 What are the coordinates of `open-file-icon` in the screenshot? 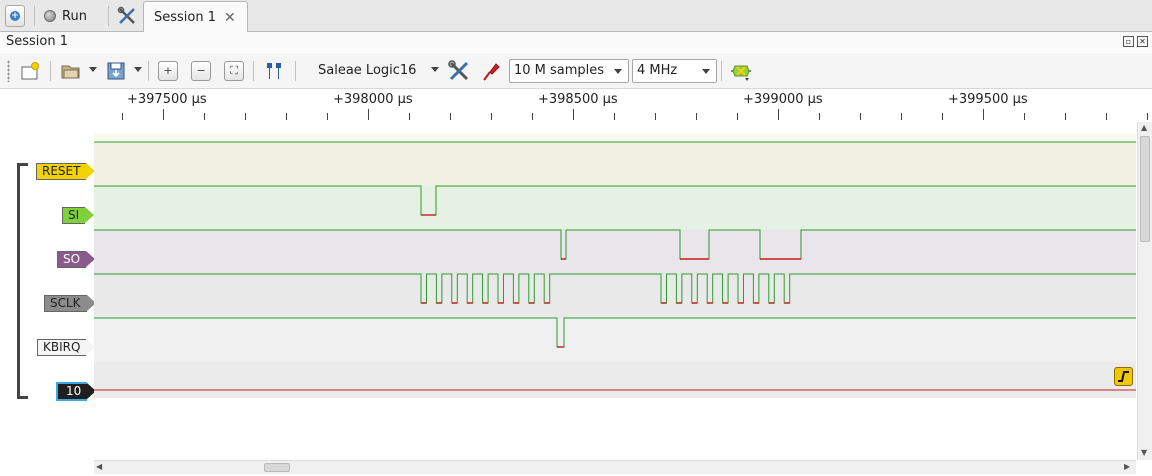 It's located at (70, 72).